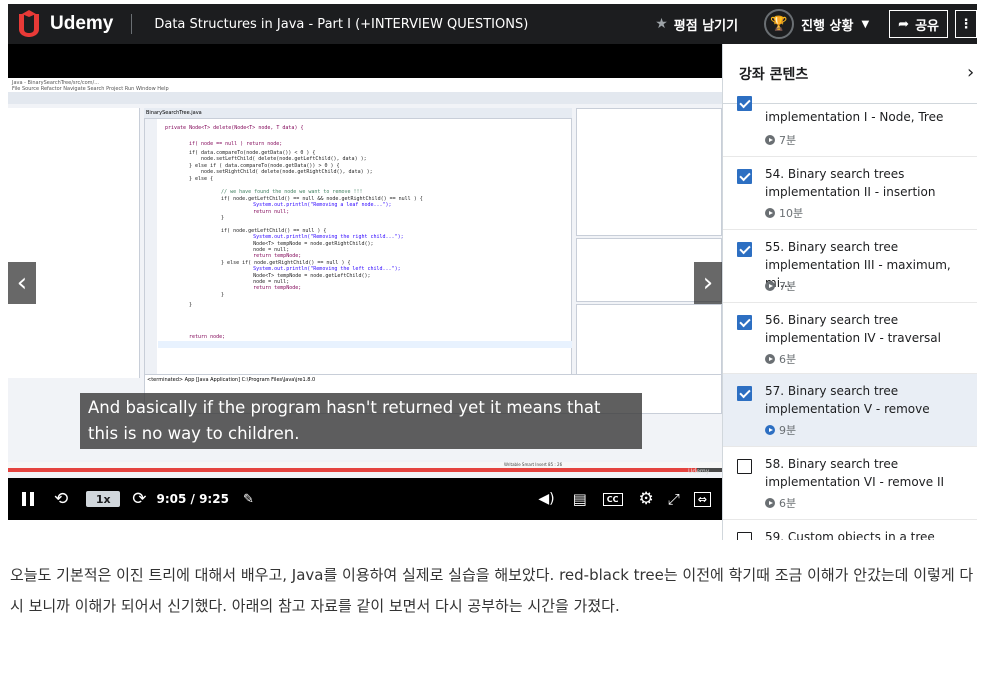  Describe the element at coordinates (265, 288) in the screenshot. I see `code-line: return tempNode;` at that location.